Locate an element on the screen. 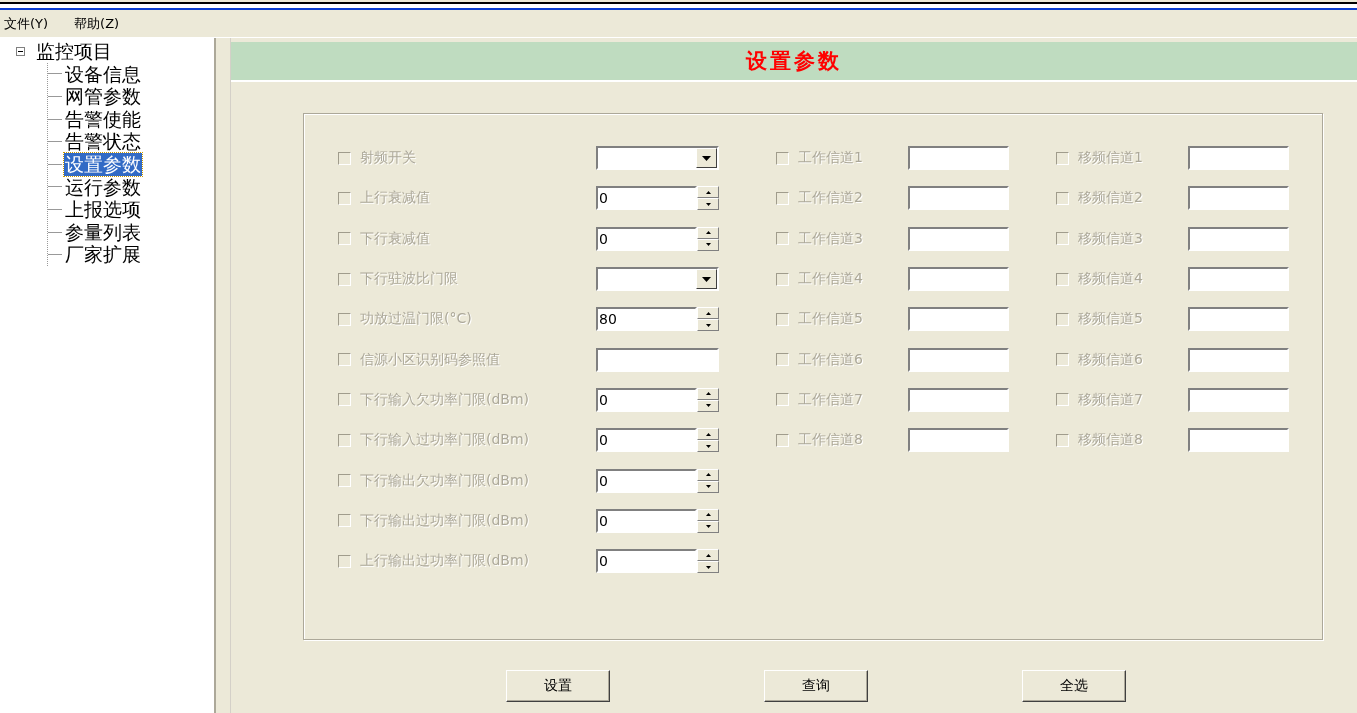 This screenshot has width=1357, height=713. checkbox-label: 工作信道1 is located at coordinates (831, 158).